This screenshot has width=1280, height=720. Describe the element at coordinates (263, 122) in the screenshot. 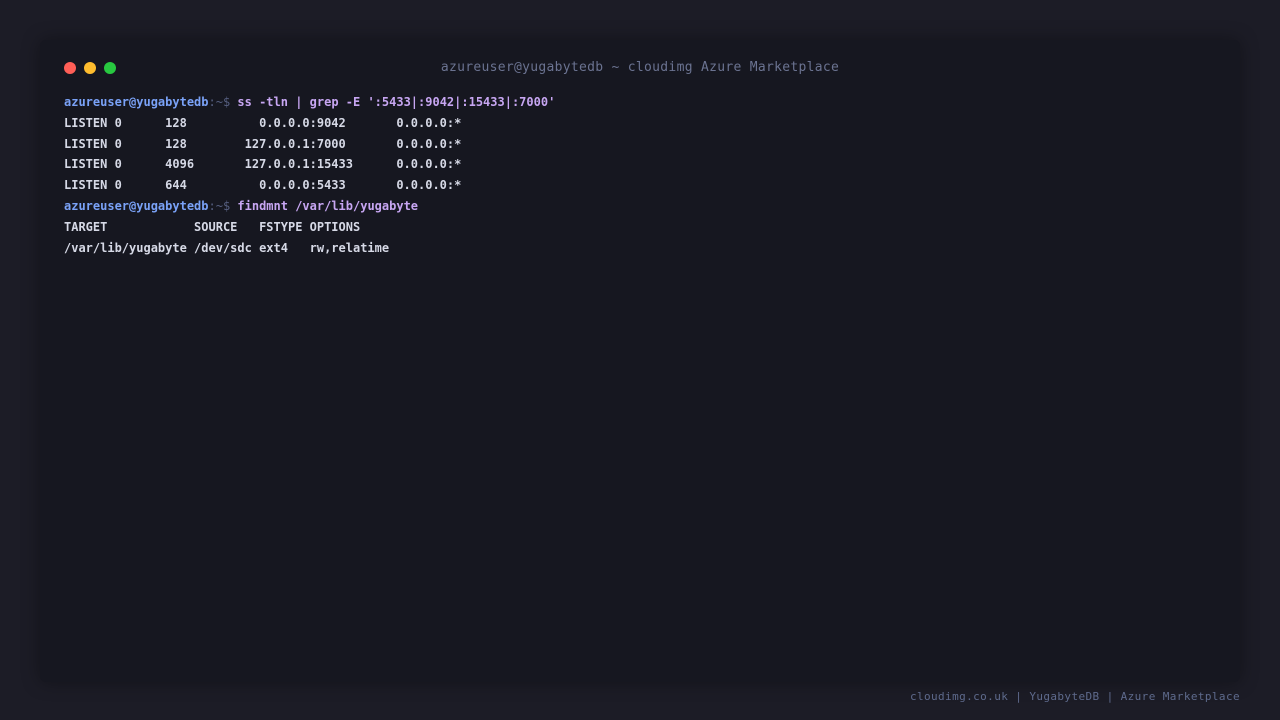

I see `output-line: LISTEN 0 128 0.0.0.0:9042 0.0.0.0:*` at that location.